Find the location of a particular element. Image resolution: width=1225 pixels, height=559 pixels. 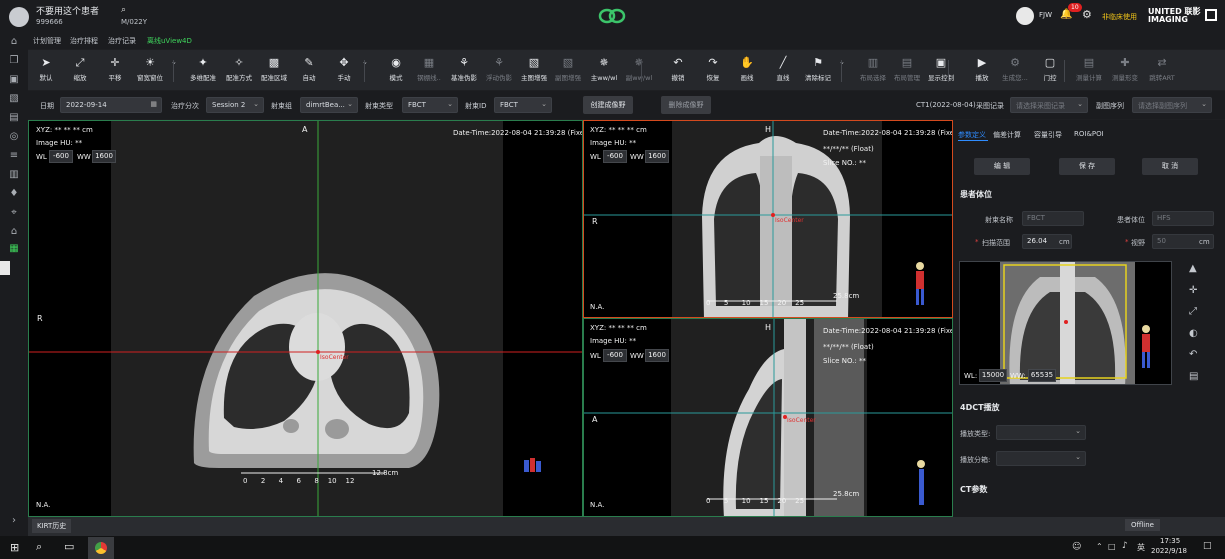

toolbar-button-artifact: ⚘ 基准伪影 is located at coordinates (464, 71).